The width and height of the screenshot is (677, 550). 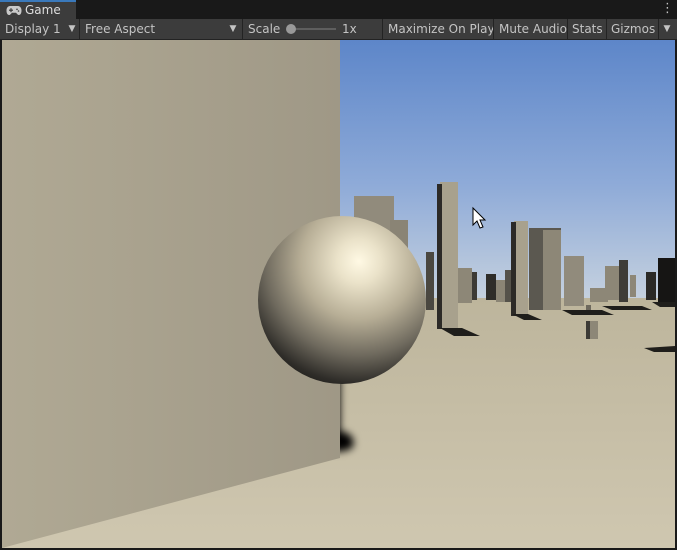 I want to click on display-dropdown: Display 1 ▼, so click(x=40, y=29).